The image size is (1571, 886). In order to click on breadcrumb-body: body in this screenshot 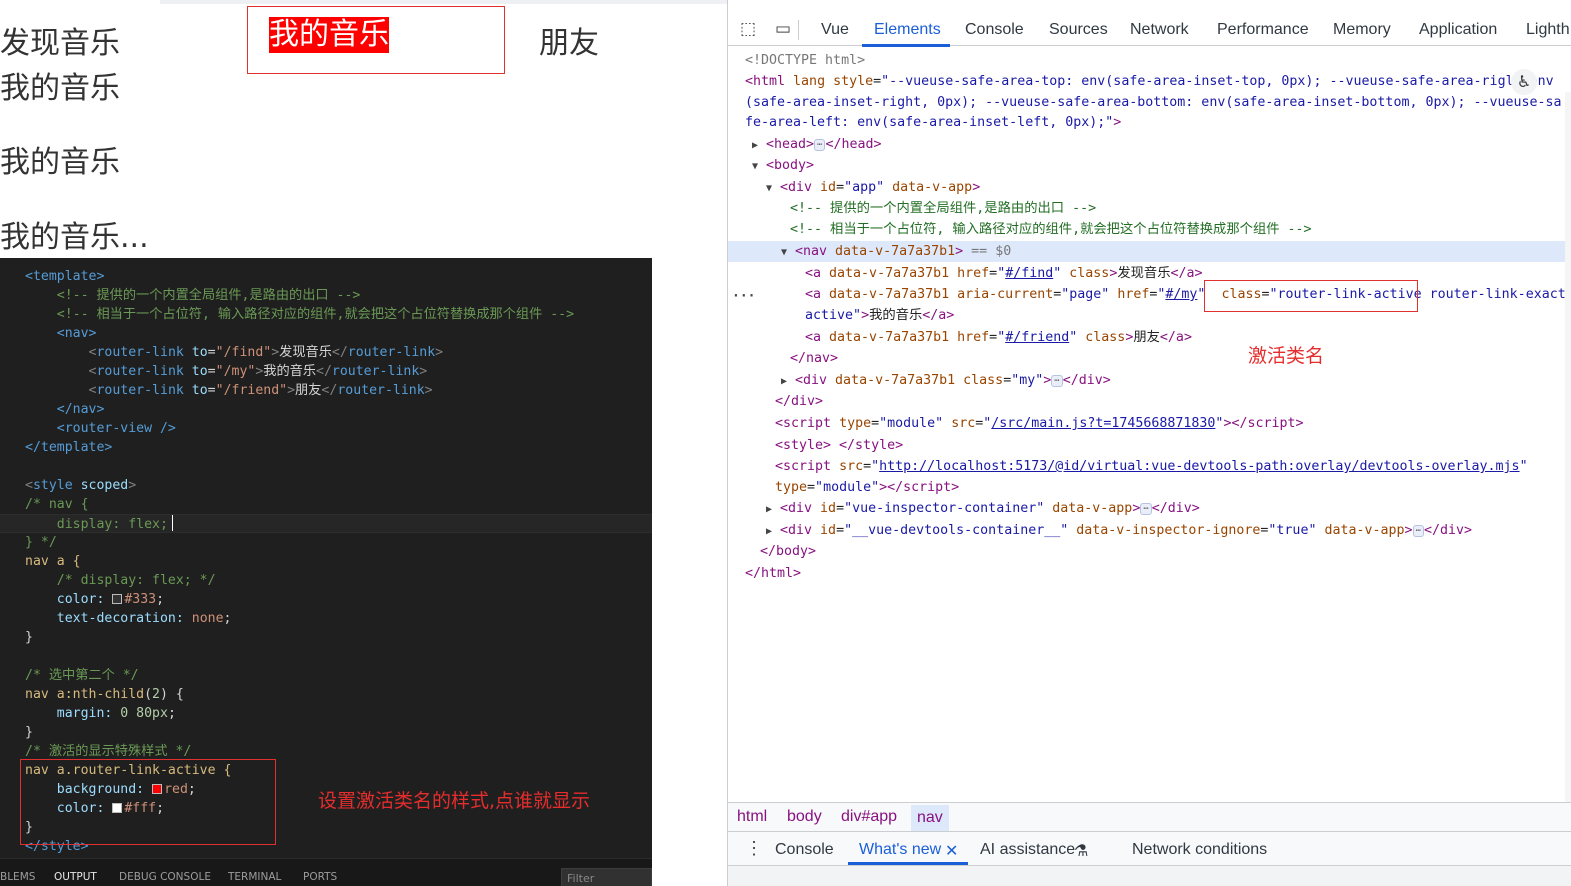, I will do `click(804, 817)`.